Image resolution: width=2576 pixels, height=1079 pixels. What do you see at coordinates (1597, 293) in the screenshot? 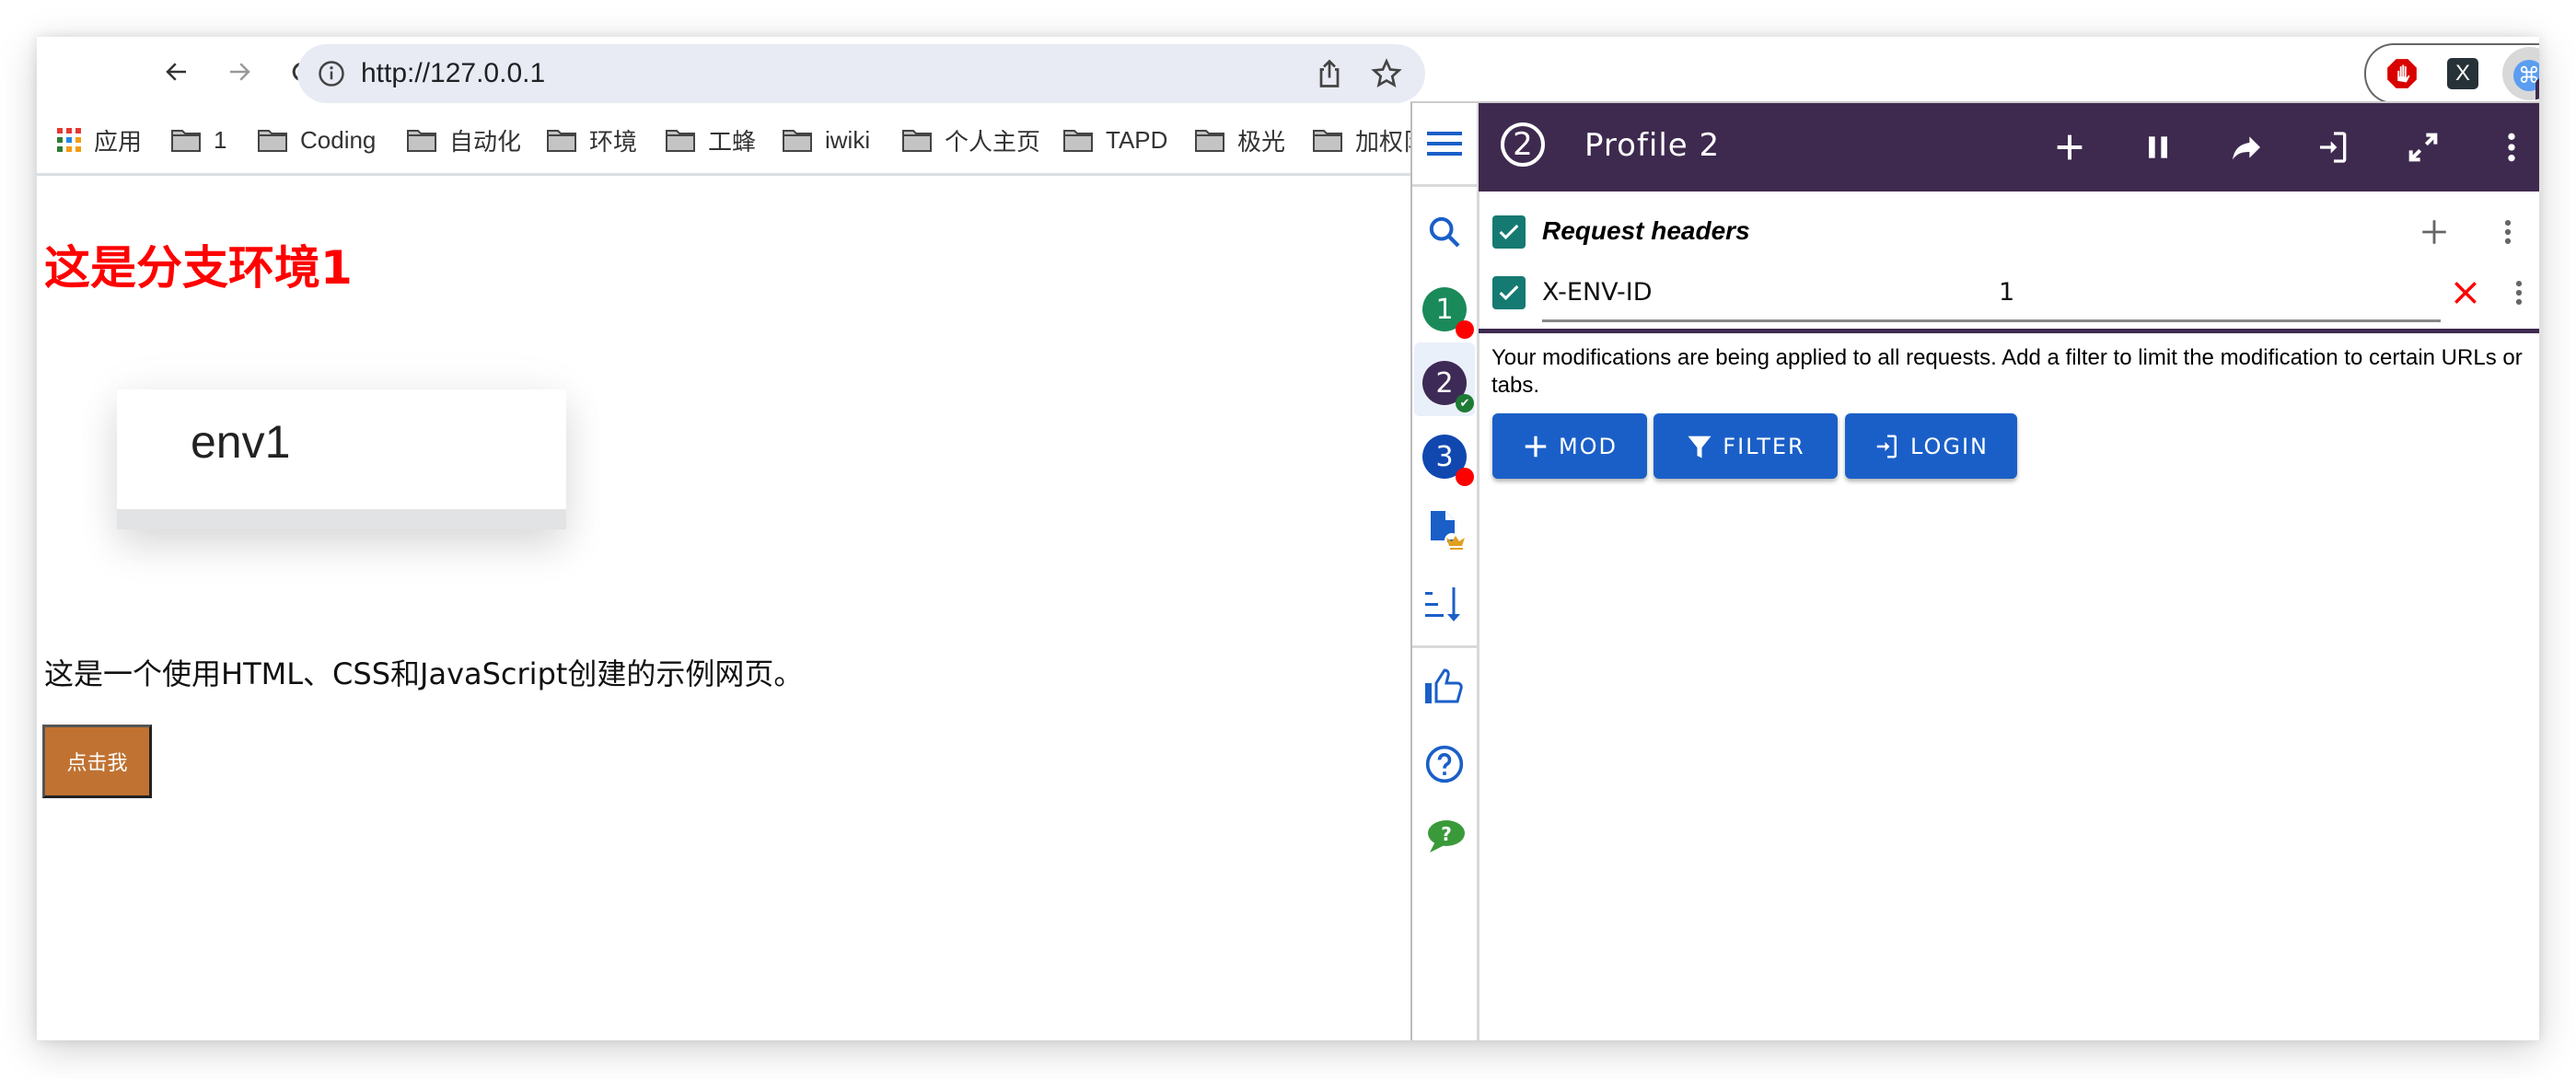
I see `header-name-input: X-ENV-ID` at bounding box center [1597, 293].